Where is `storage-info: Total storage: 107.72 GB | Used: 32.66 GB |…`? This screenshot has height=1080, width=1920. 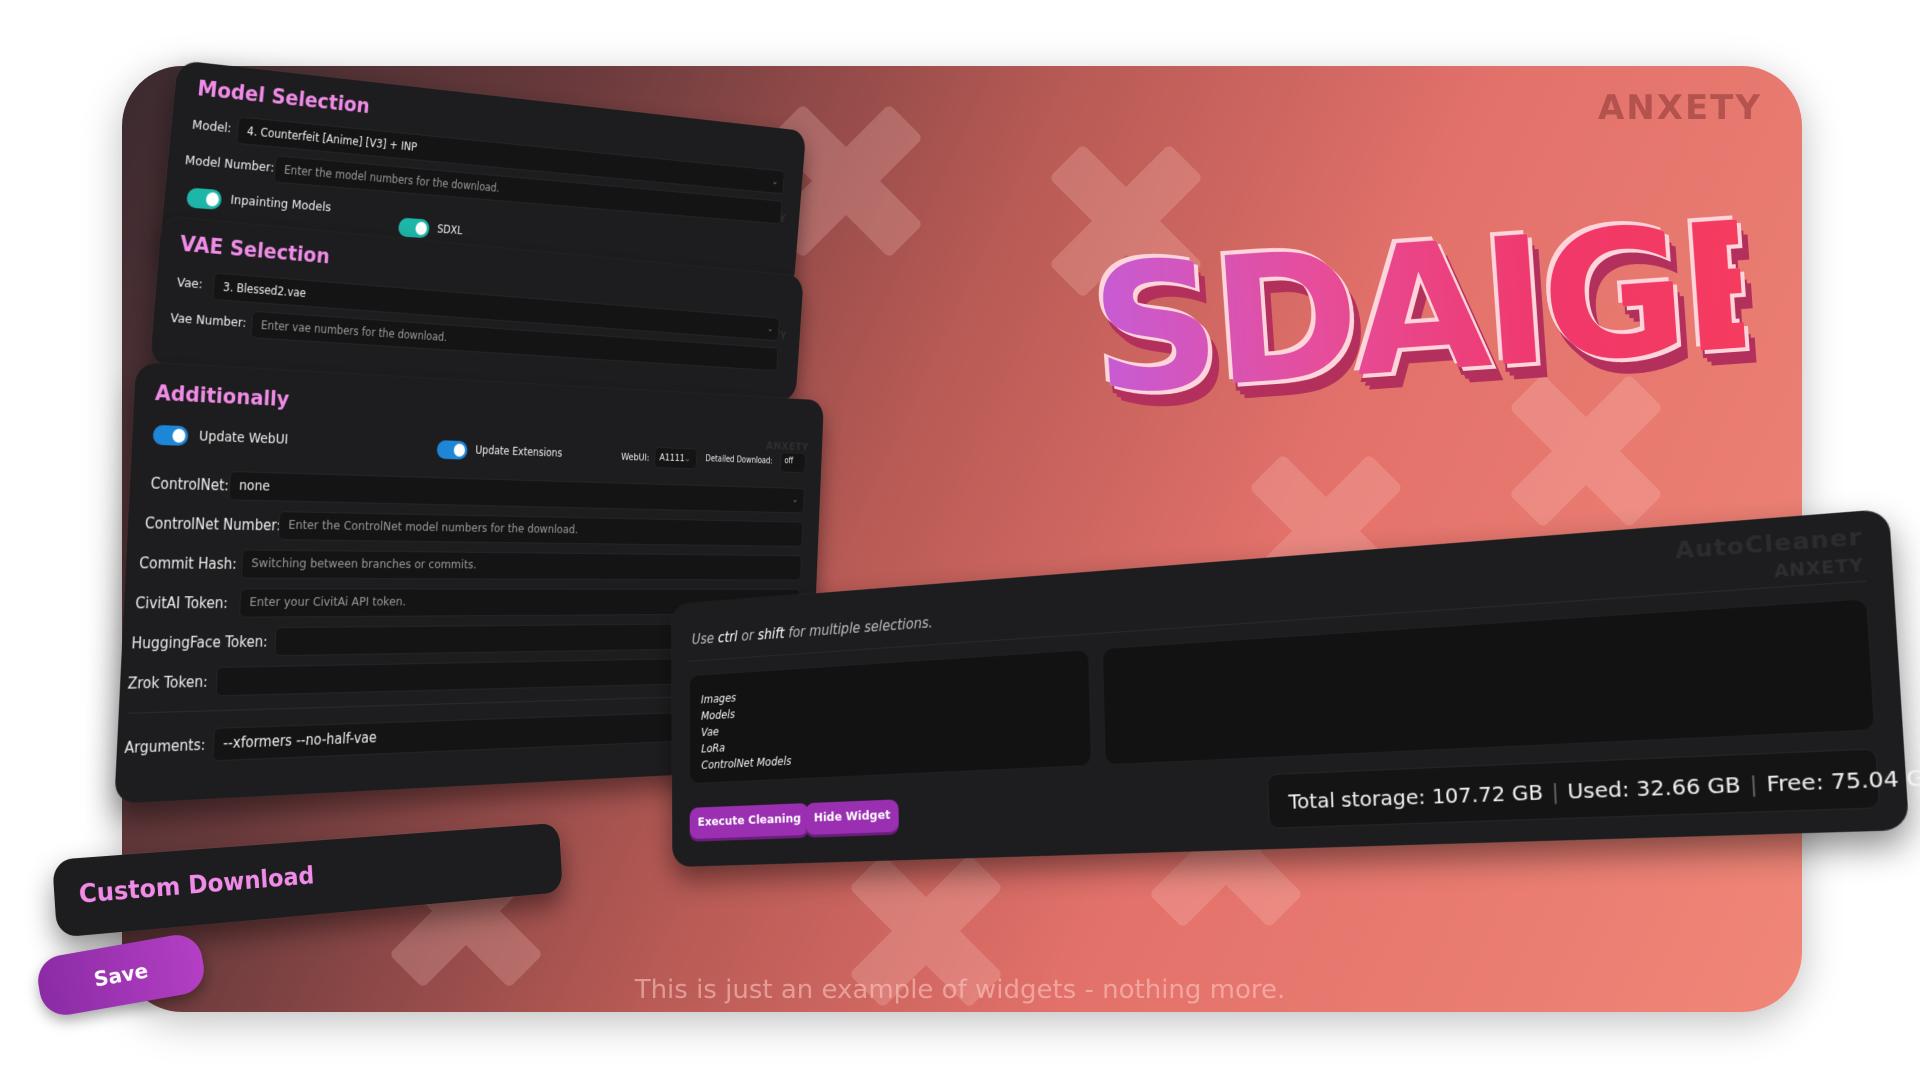
storage-info: Total storage: 107.72 GB | Used: 32.66 GB |… is located at coordinates (1593, 788).